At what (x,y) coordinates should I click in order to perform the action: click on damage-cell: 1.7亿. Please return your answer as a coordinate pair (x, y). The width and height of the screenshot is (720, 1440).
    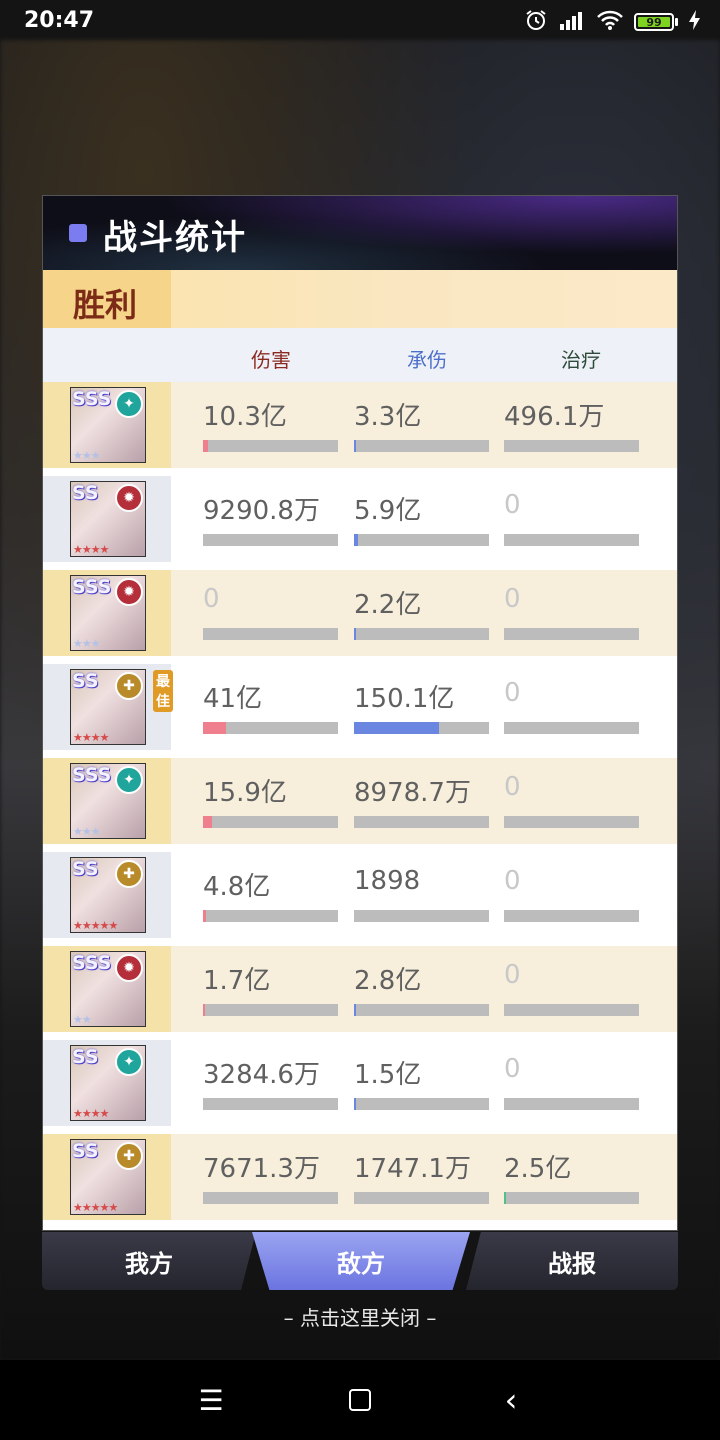
    Looking at the image, I should click on (271, 989).